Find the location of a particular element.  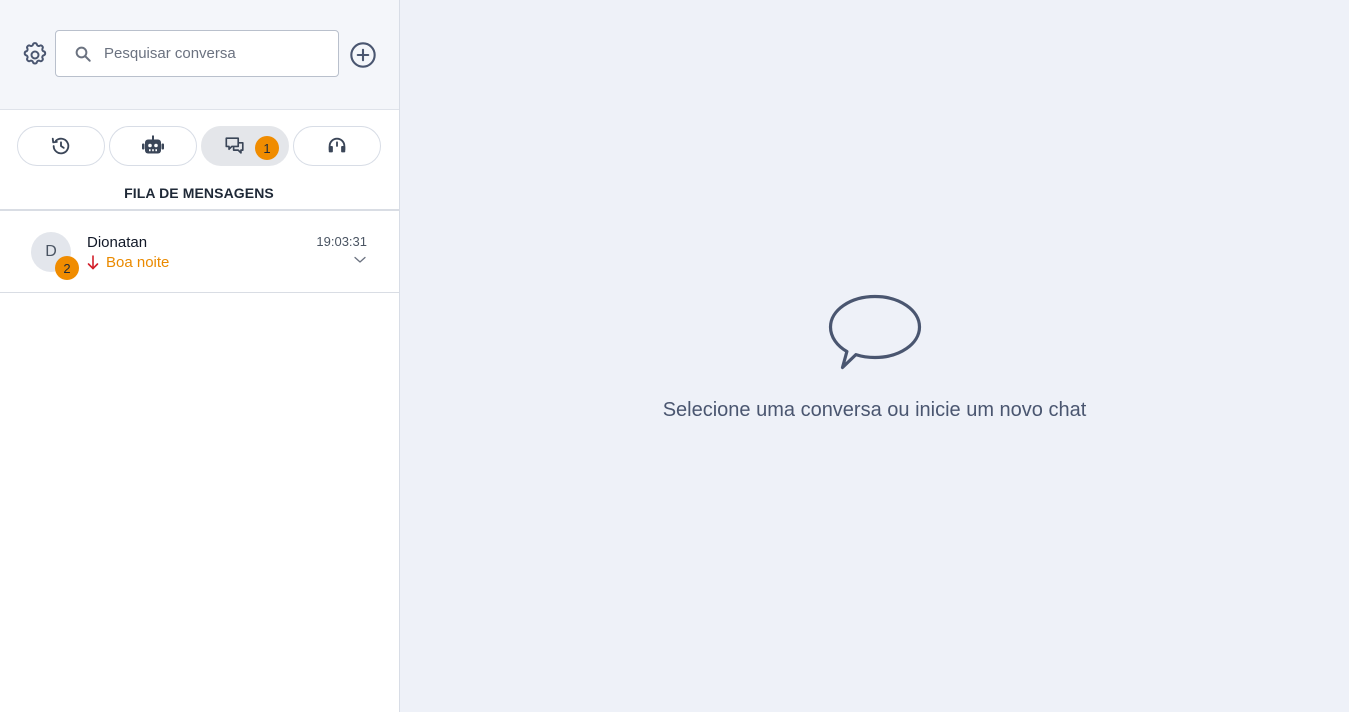

tab-queue: 1 is located at coordinates (245, 146).